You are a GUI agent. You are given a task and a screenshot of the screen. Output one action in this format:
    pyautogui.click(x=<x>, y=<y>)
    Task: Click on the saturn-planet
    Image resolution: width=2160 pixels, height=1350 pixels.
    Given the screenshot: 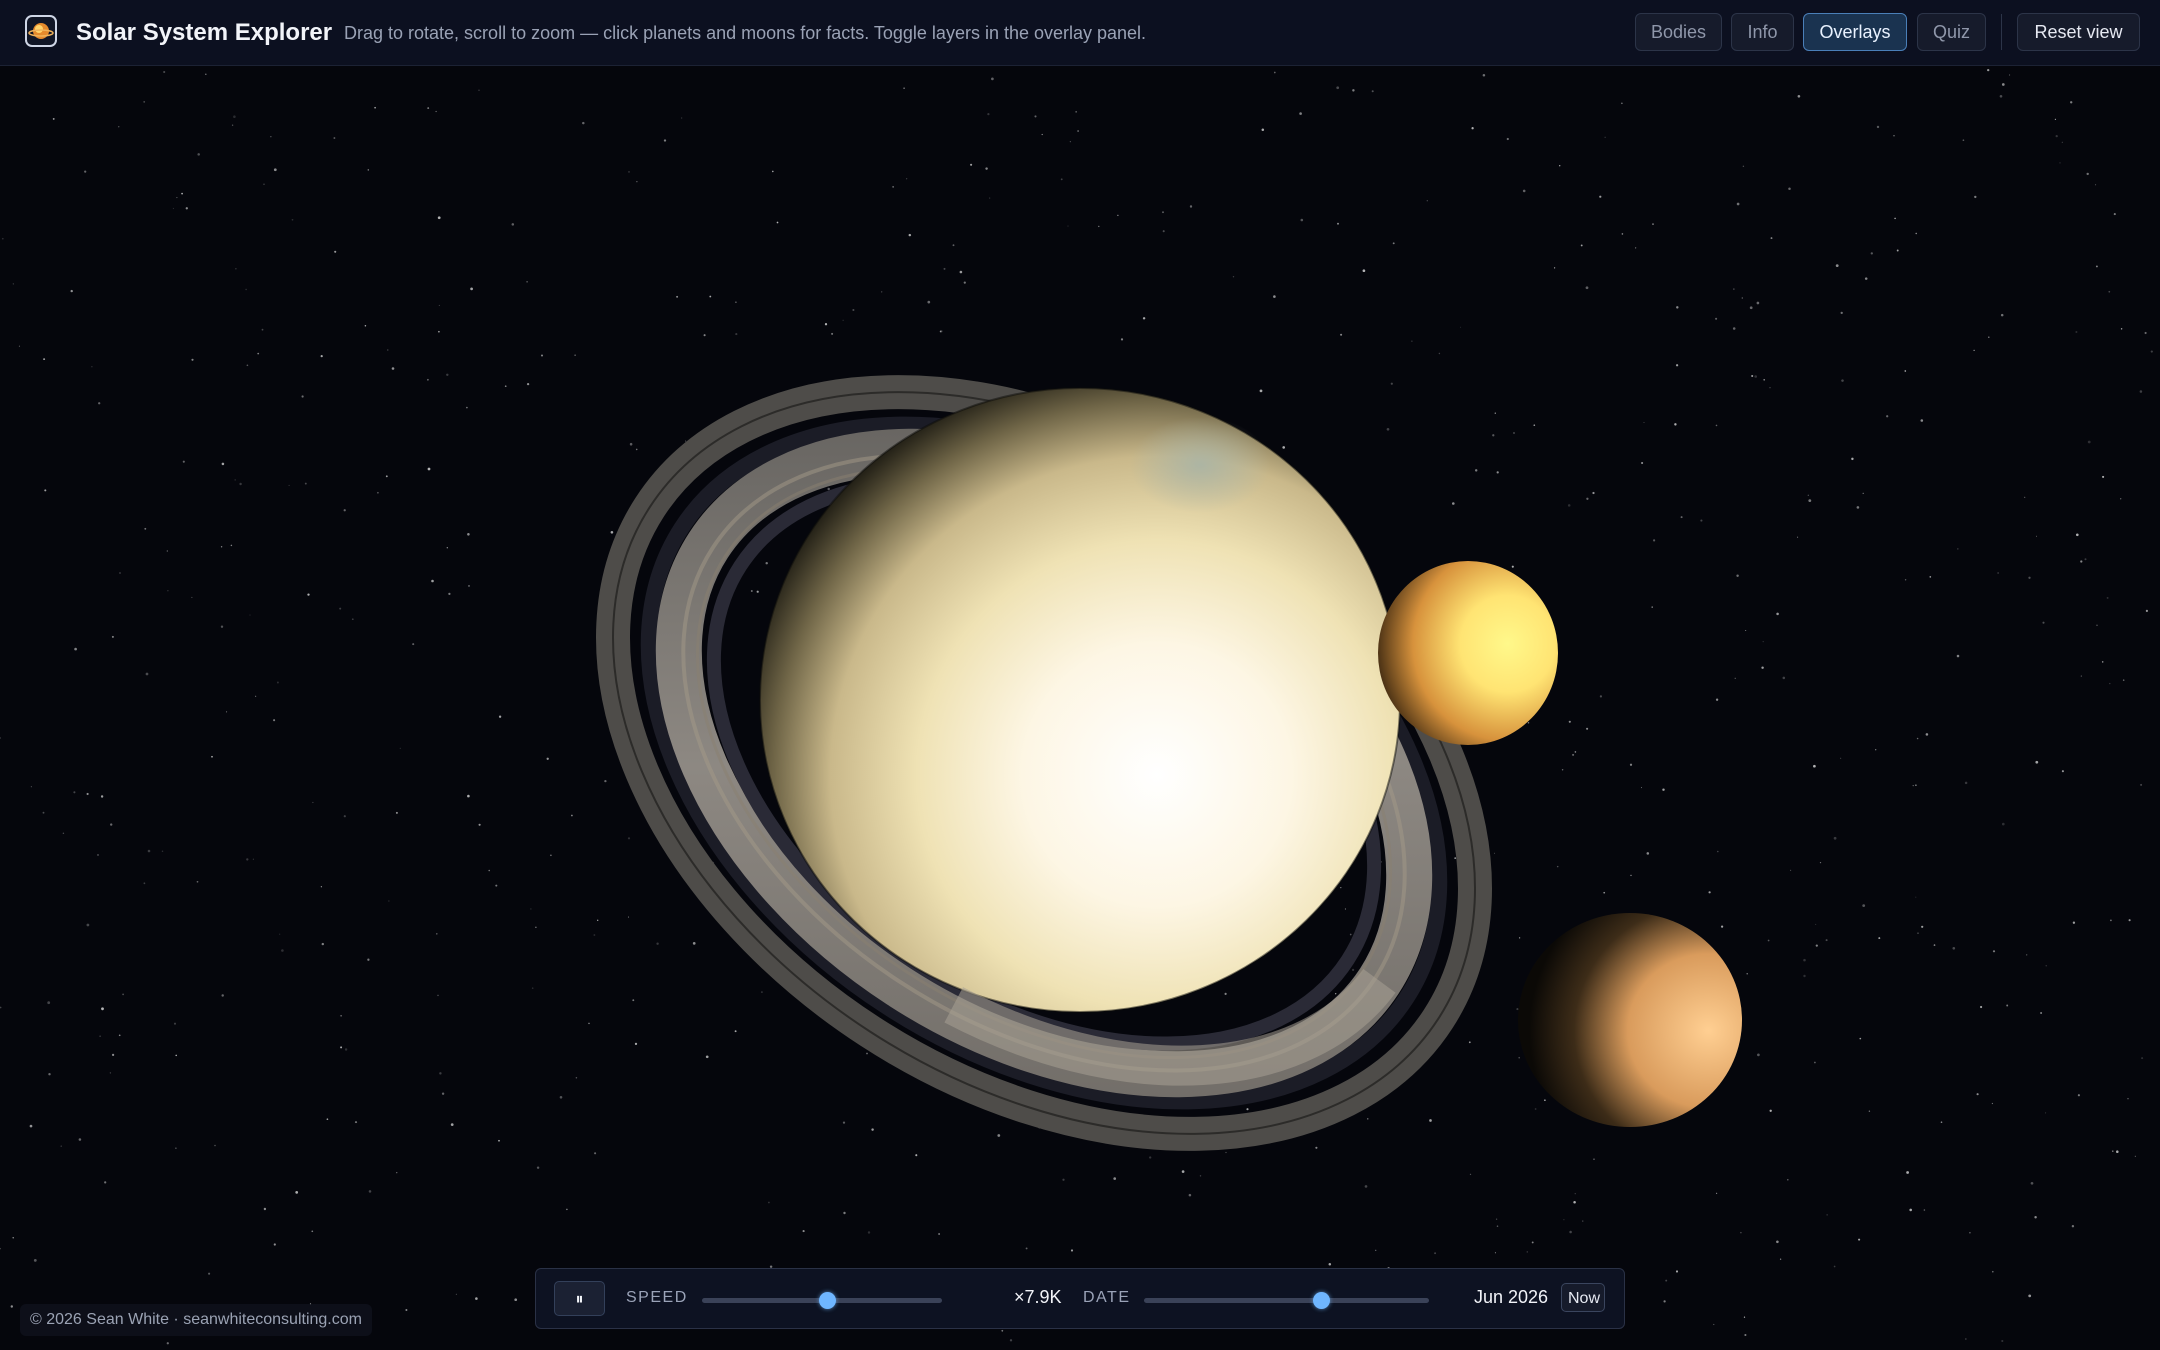 What is the action you would take?
    pyautogui.click(x=1080, y=700)
    